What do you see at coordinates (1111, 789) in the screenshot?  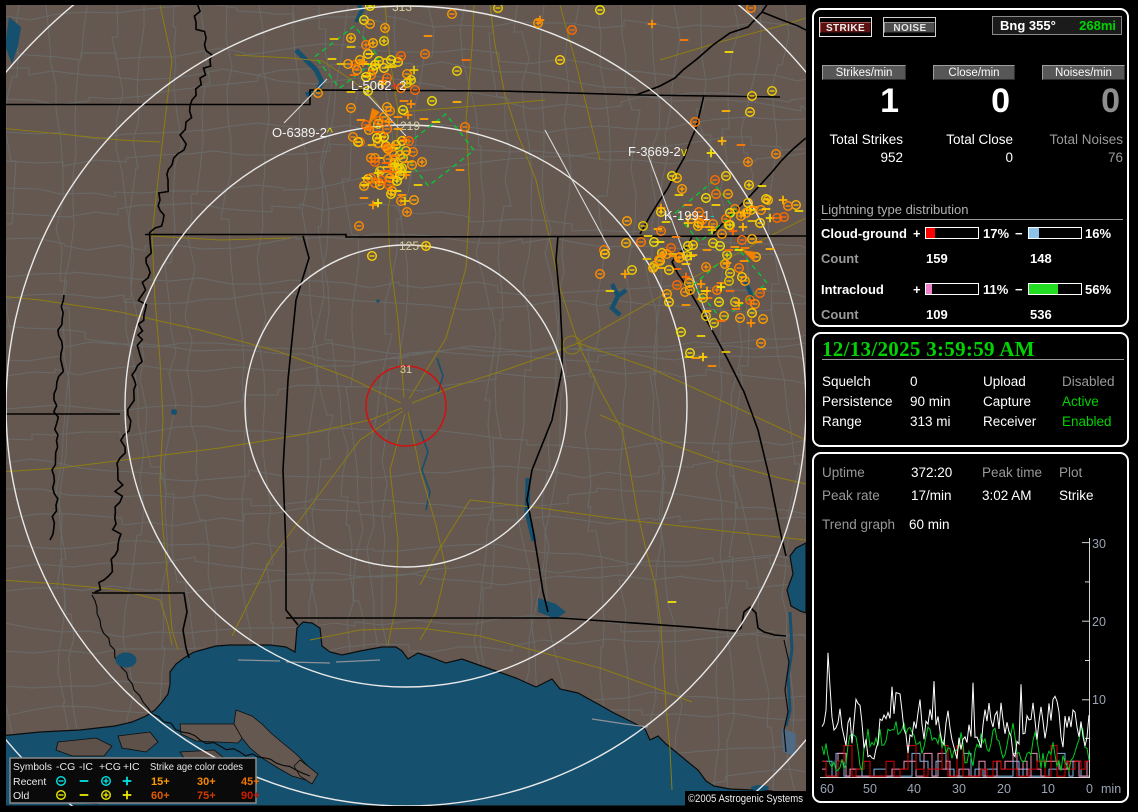 I see `svg-text: min` at bounding box center [1111, 789].